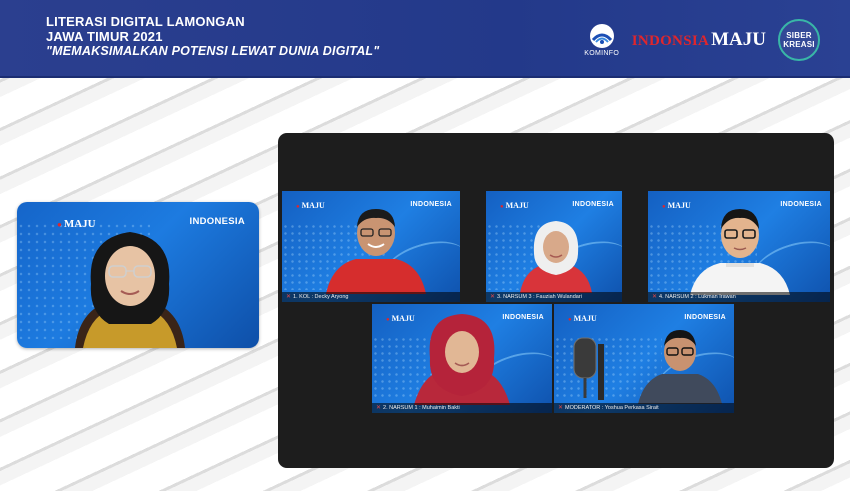  I want to click on participant-name: 1. KOL : Decky Aryong, so click(321, 297).